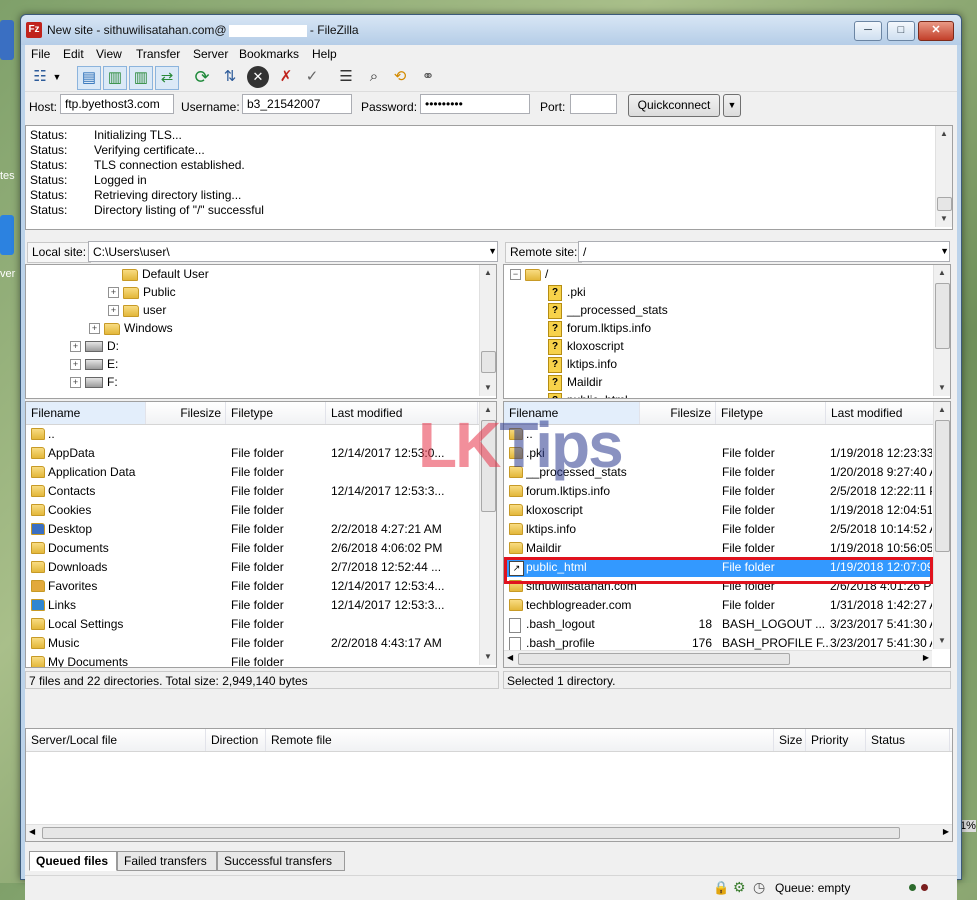  What do you see at coordinates (944, 204) in the screenshot?
I see `log-scroll-thumb` at bounding box center [944, 204].